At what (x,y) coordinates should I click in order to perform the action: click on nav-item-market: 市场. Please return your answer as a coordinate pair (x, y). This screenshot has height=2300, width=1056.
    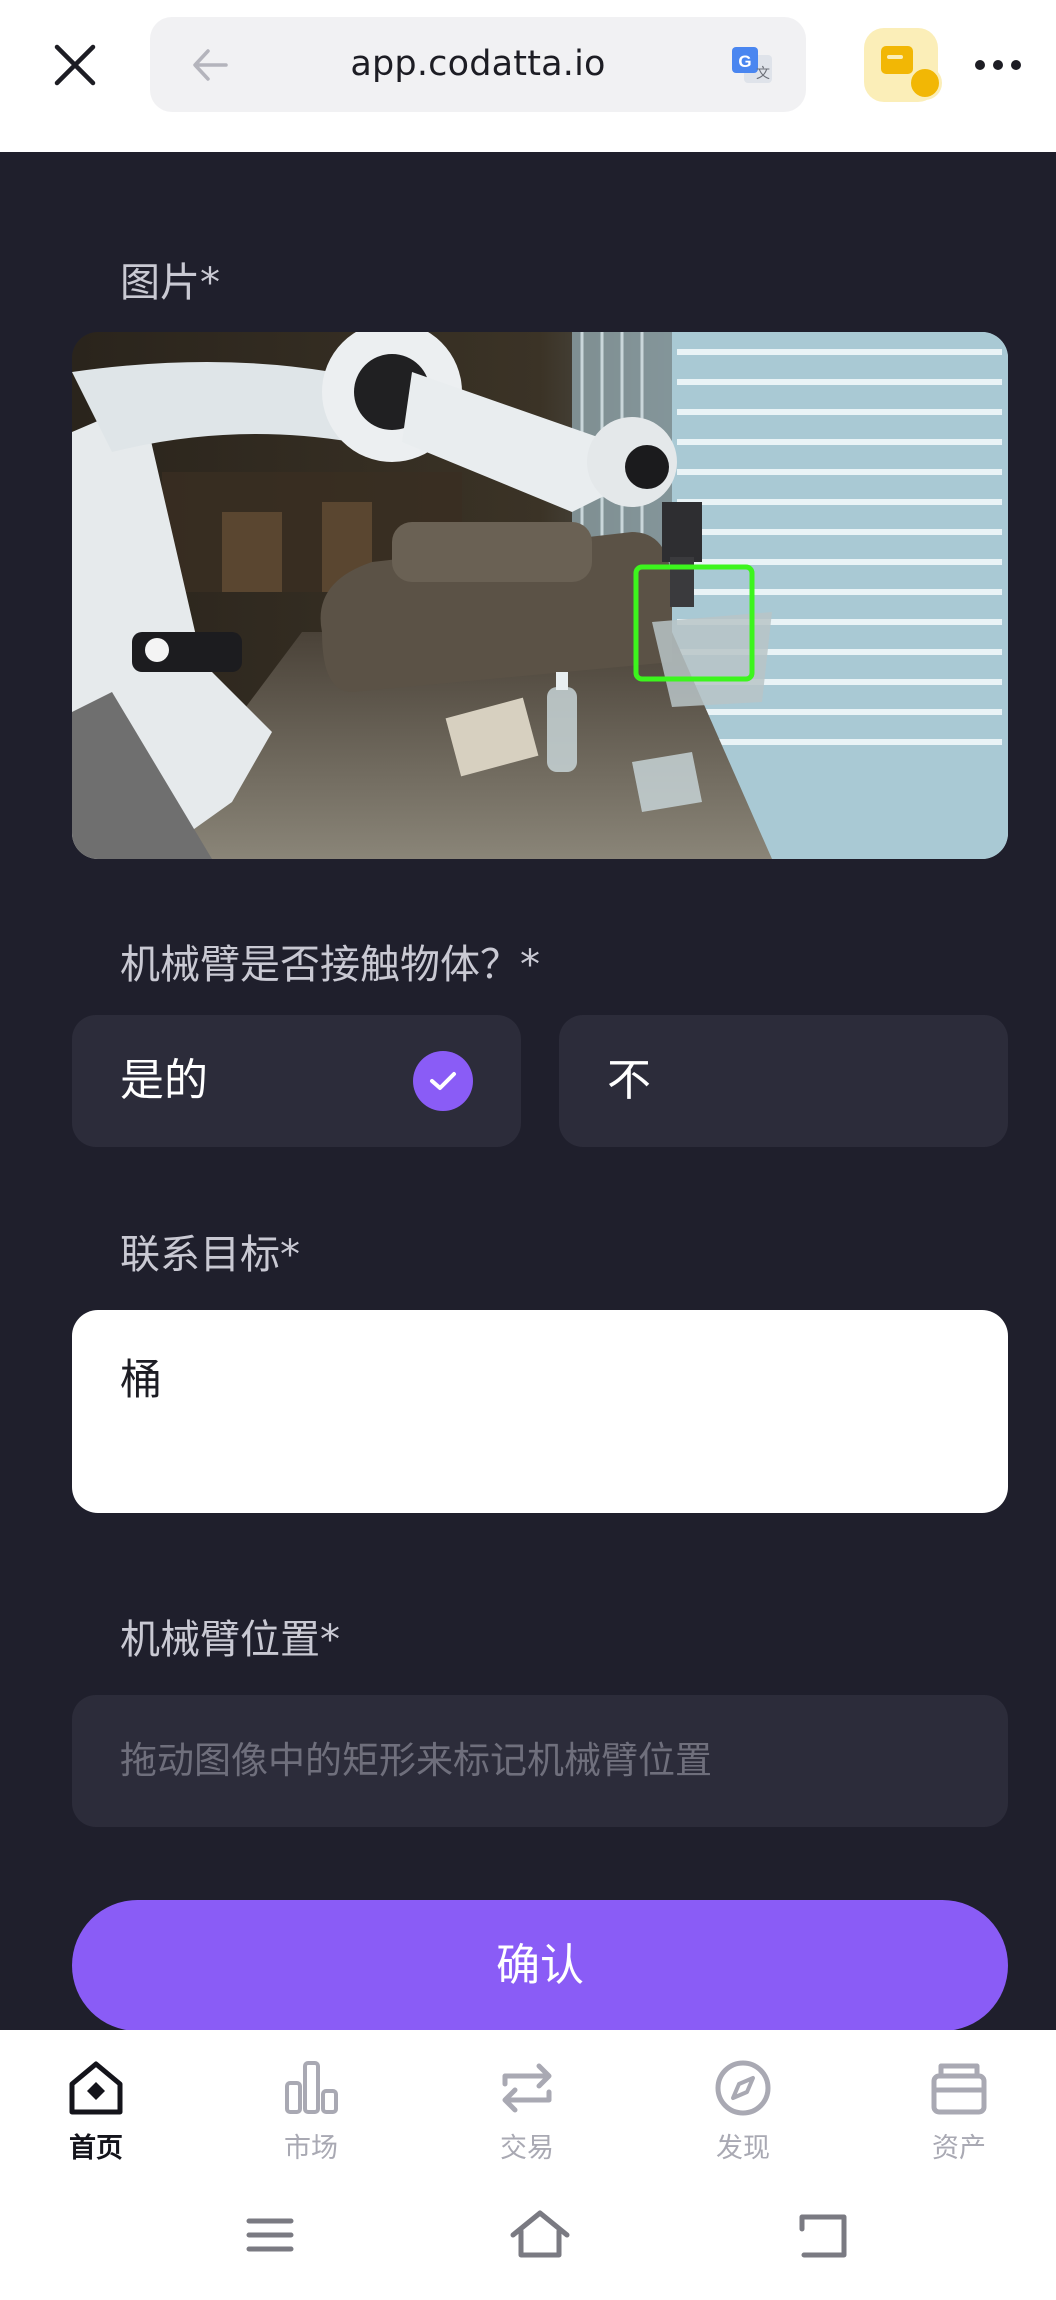
    Looking at the image, I should click on (311, 2118).